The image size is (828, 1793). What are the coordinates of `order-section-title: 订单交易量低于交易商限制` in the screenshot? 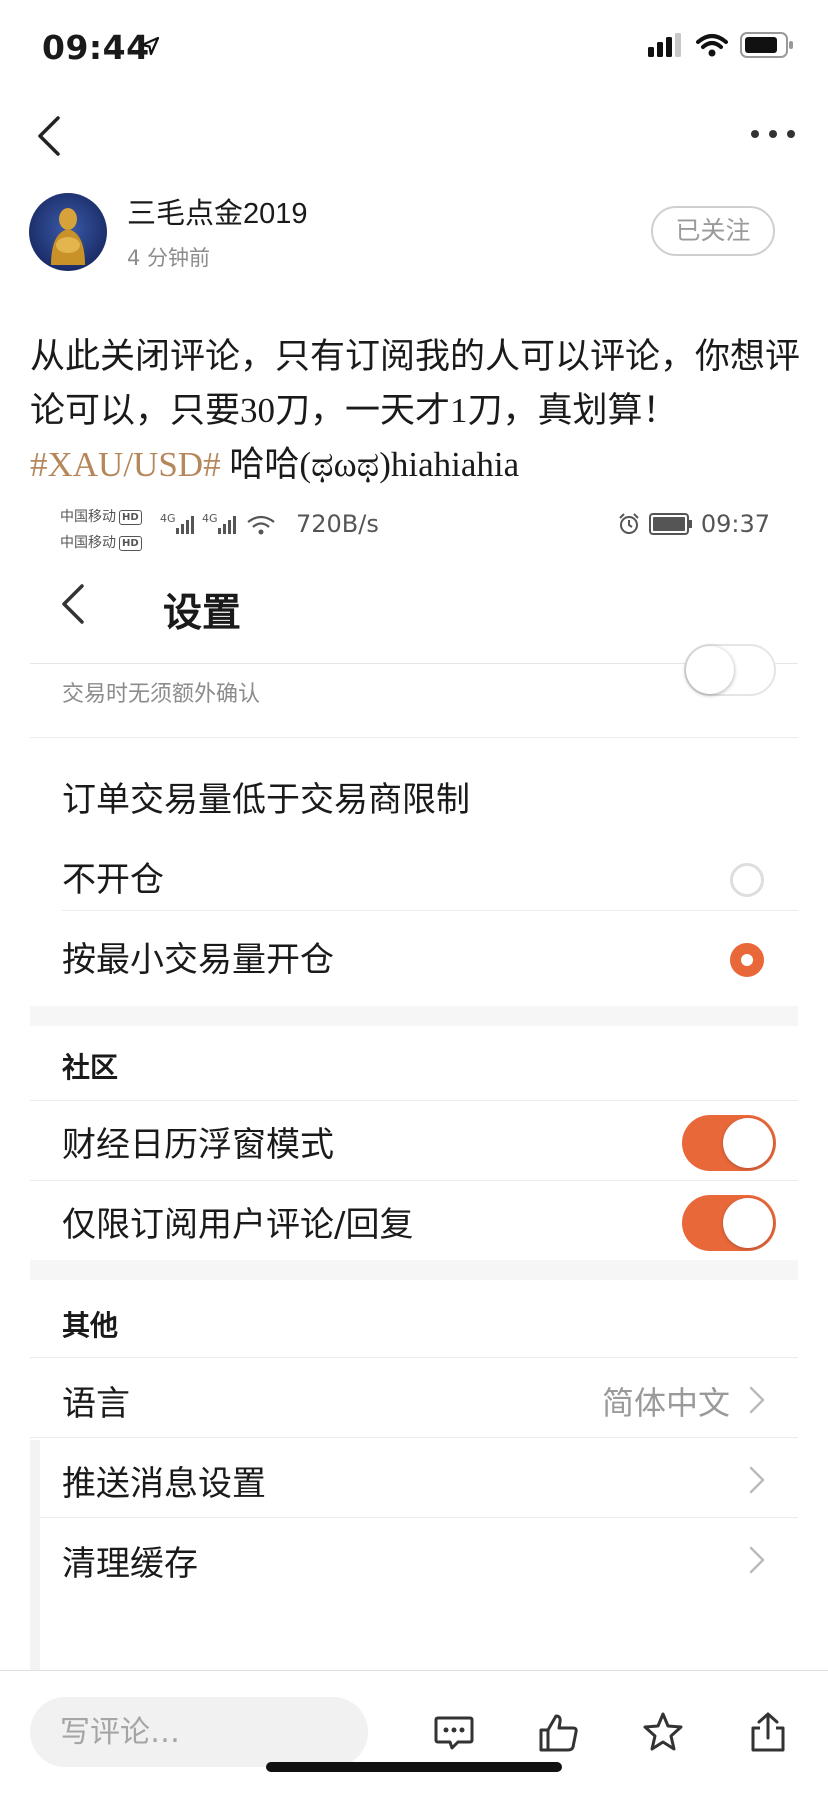 It's located at (266, 800).